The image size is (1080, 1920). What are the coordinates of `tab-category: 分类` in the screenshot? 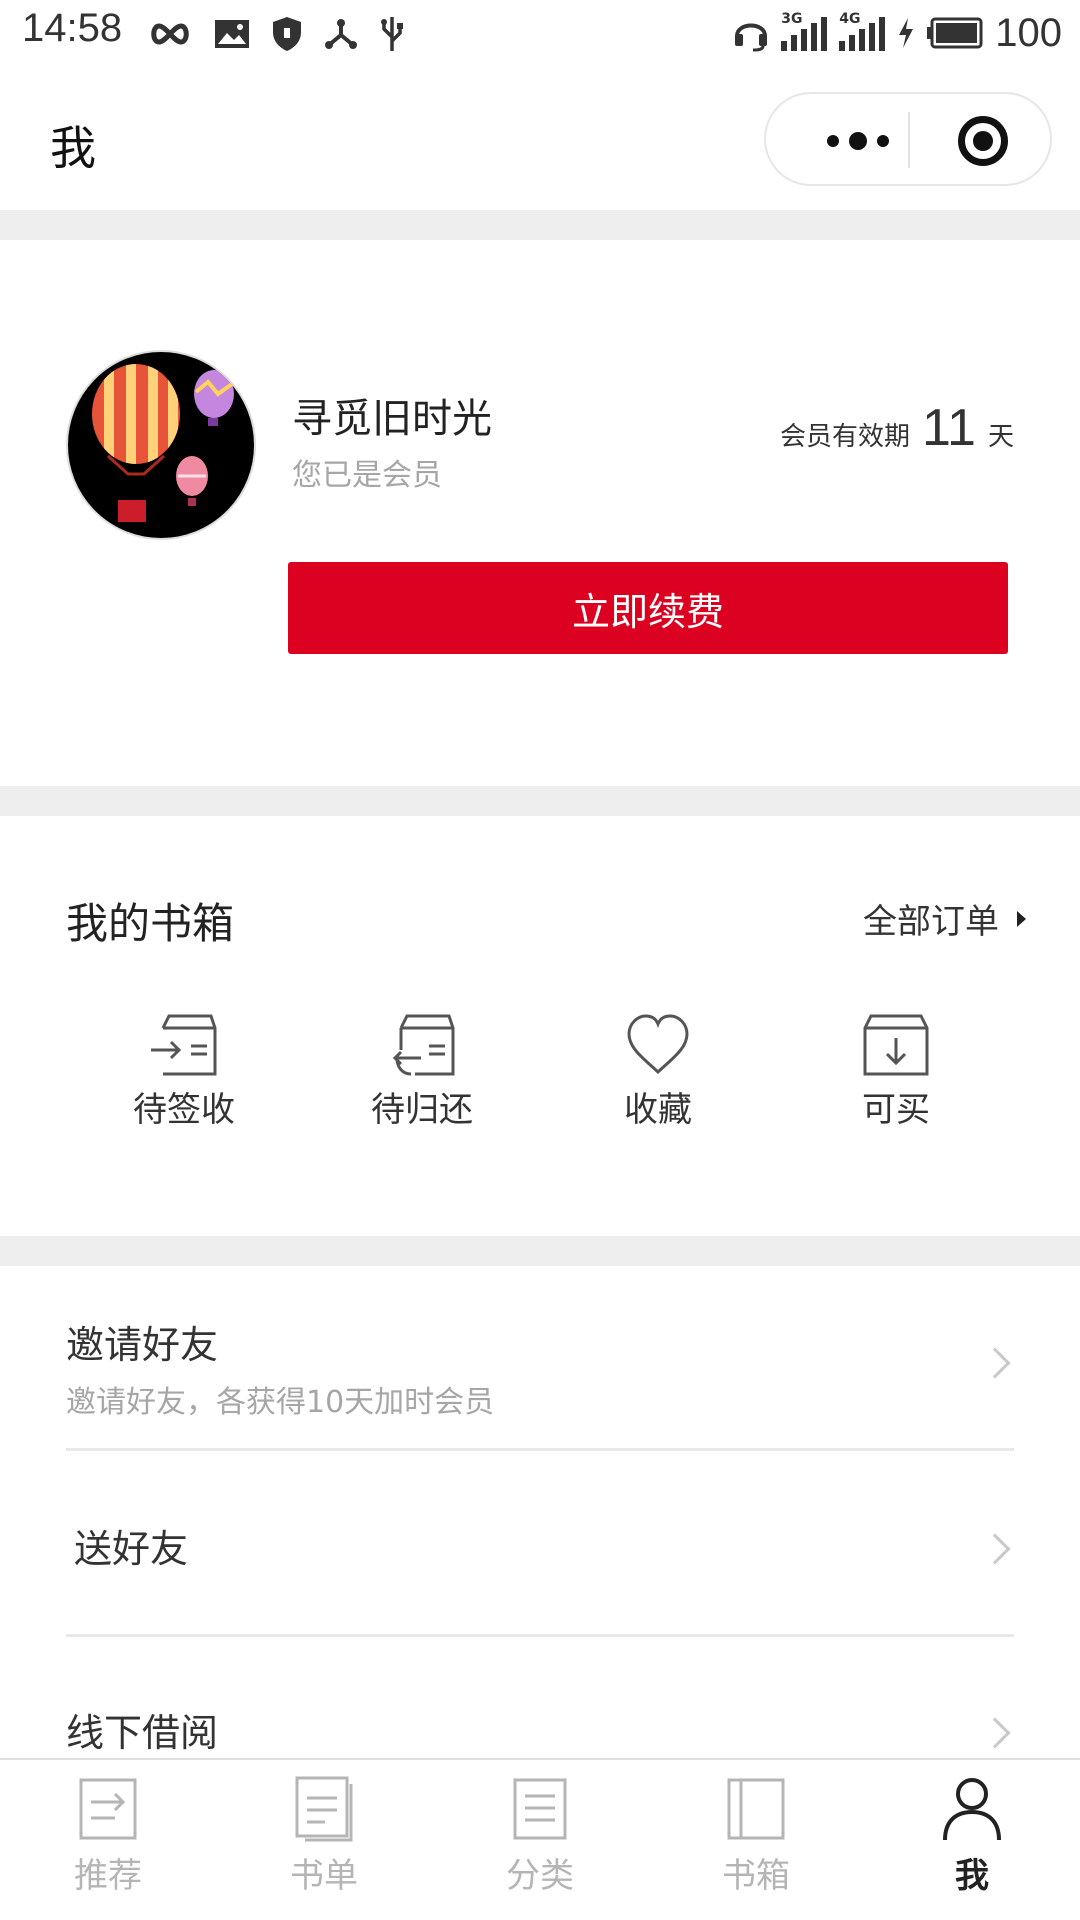 It's located at (540, 1835).